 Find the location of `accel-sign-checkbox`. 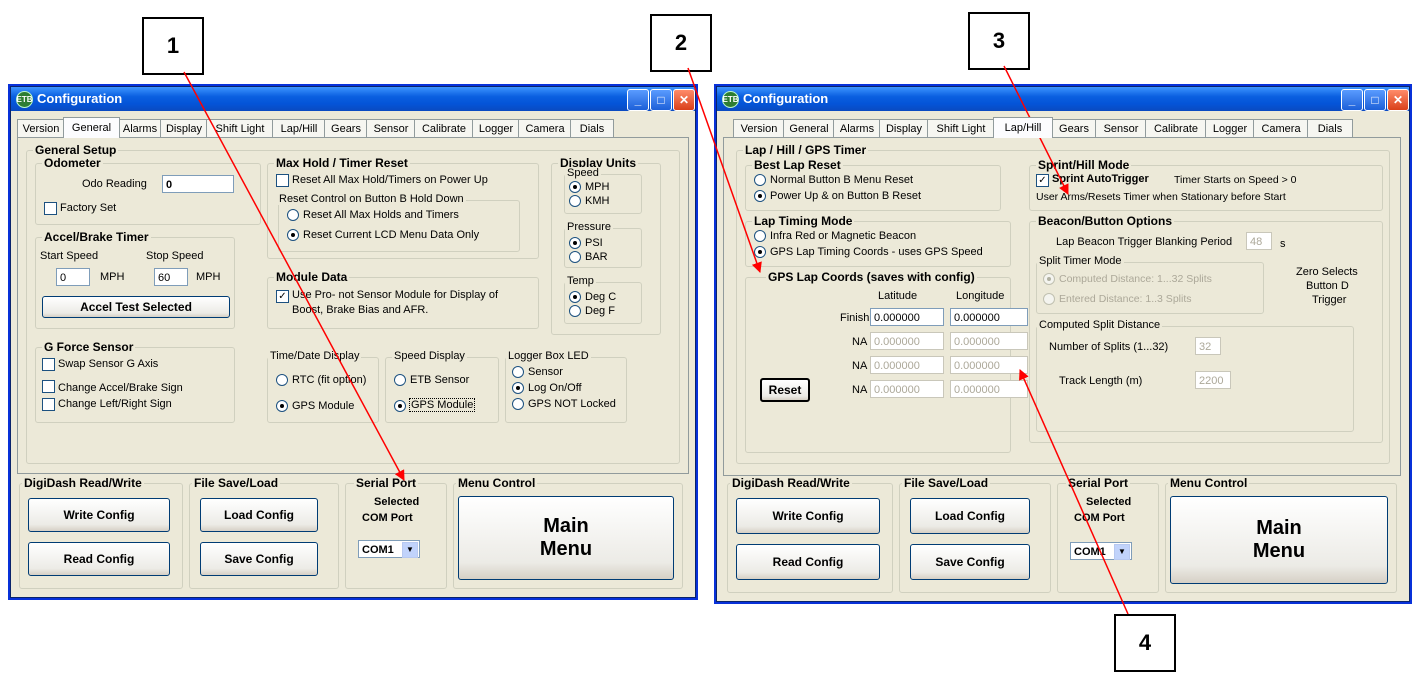

accel-sign-checkbox is located at coordinates (48, 386).